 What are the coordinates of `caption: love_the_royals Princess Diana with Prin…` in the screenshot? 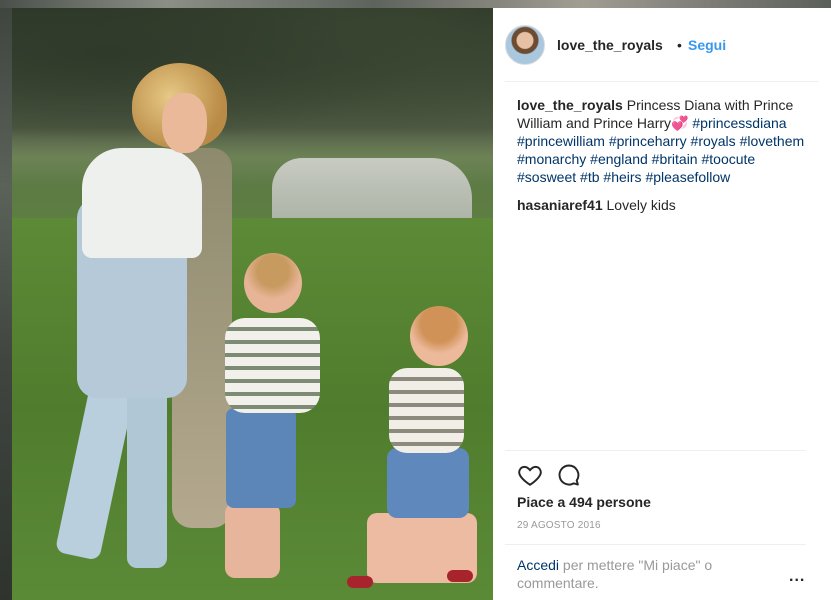 It's located at (663, 141).